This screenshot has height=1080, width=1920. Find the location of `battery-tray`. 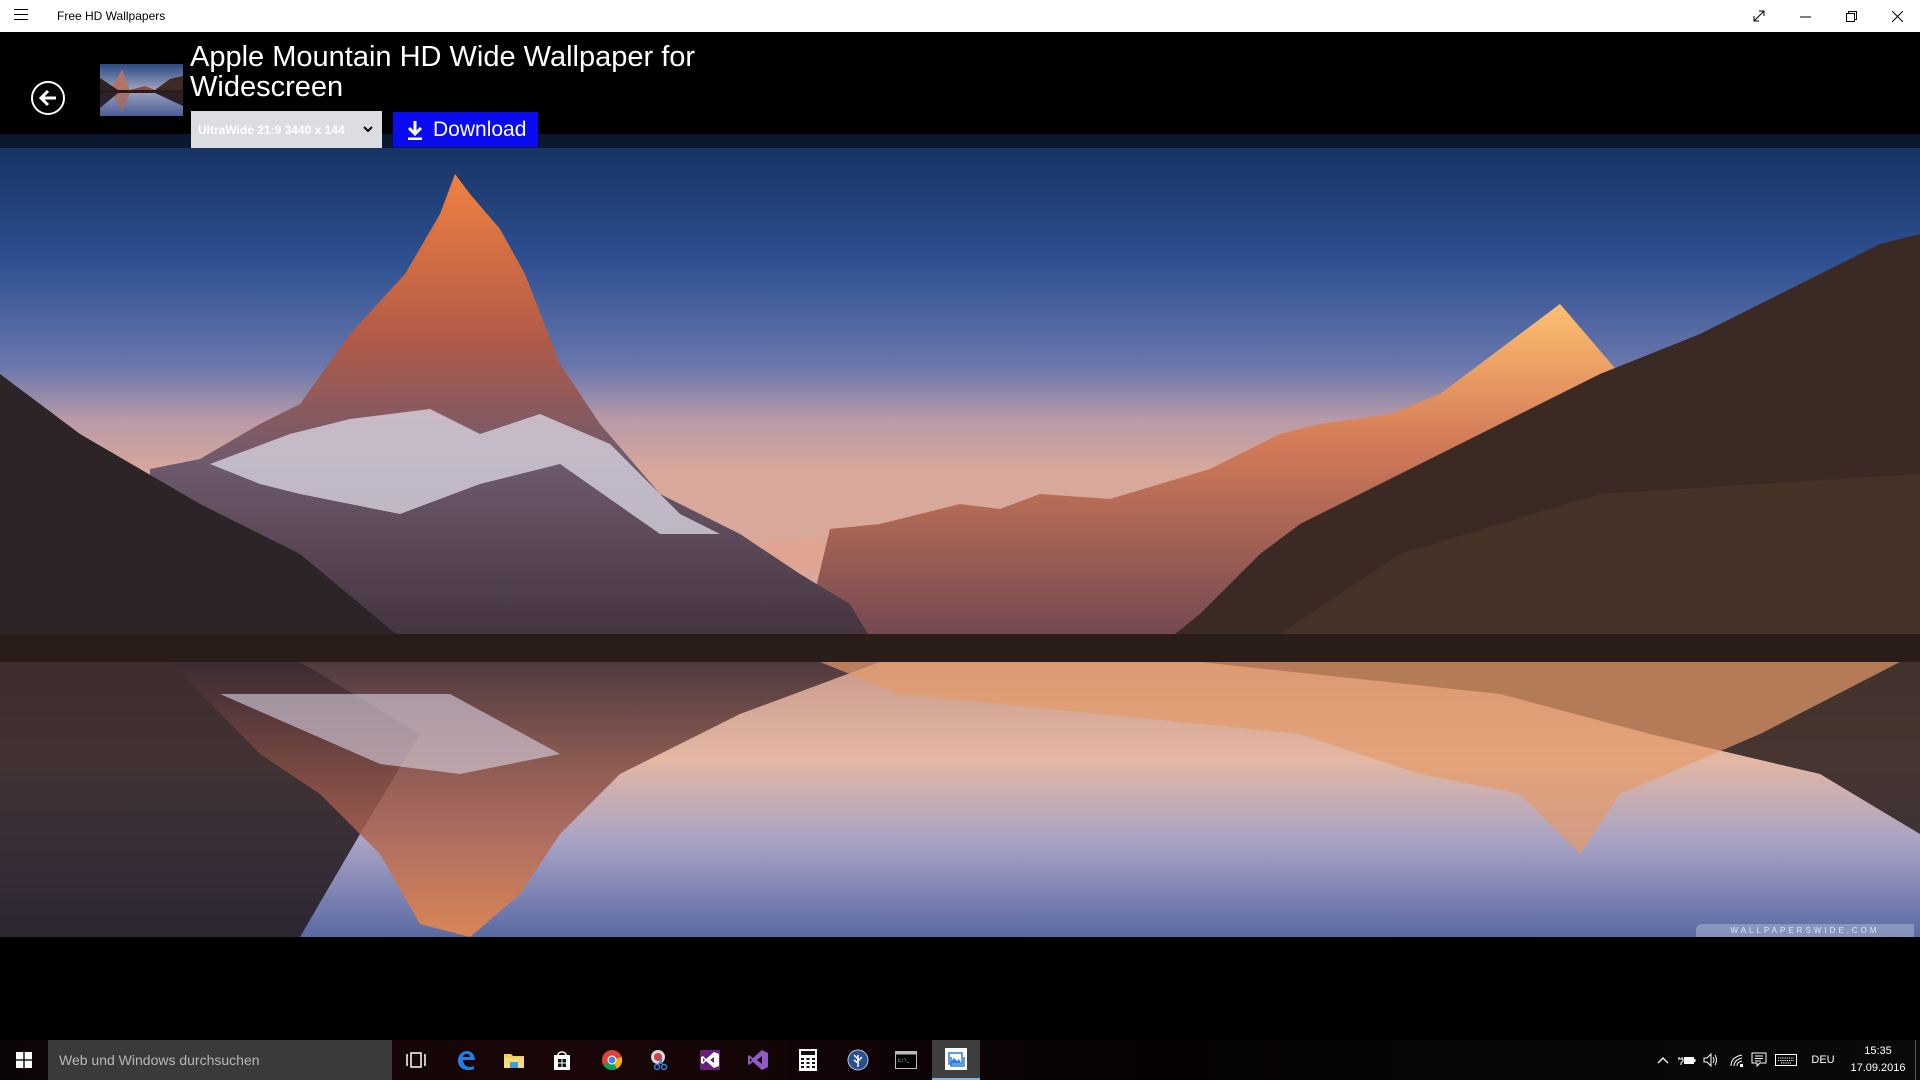

battery-tray is located at coordinates (1687, 1060).